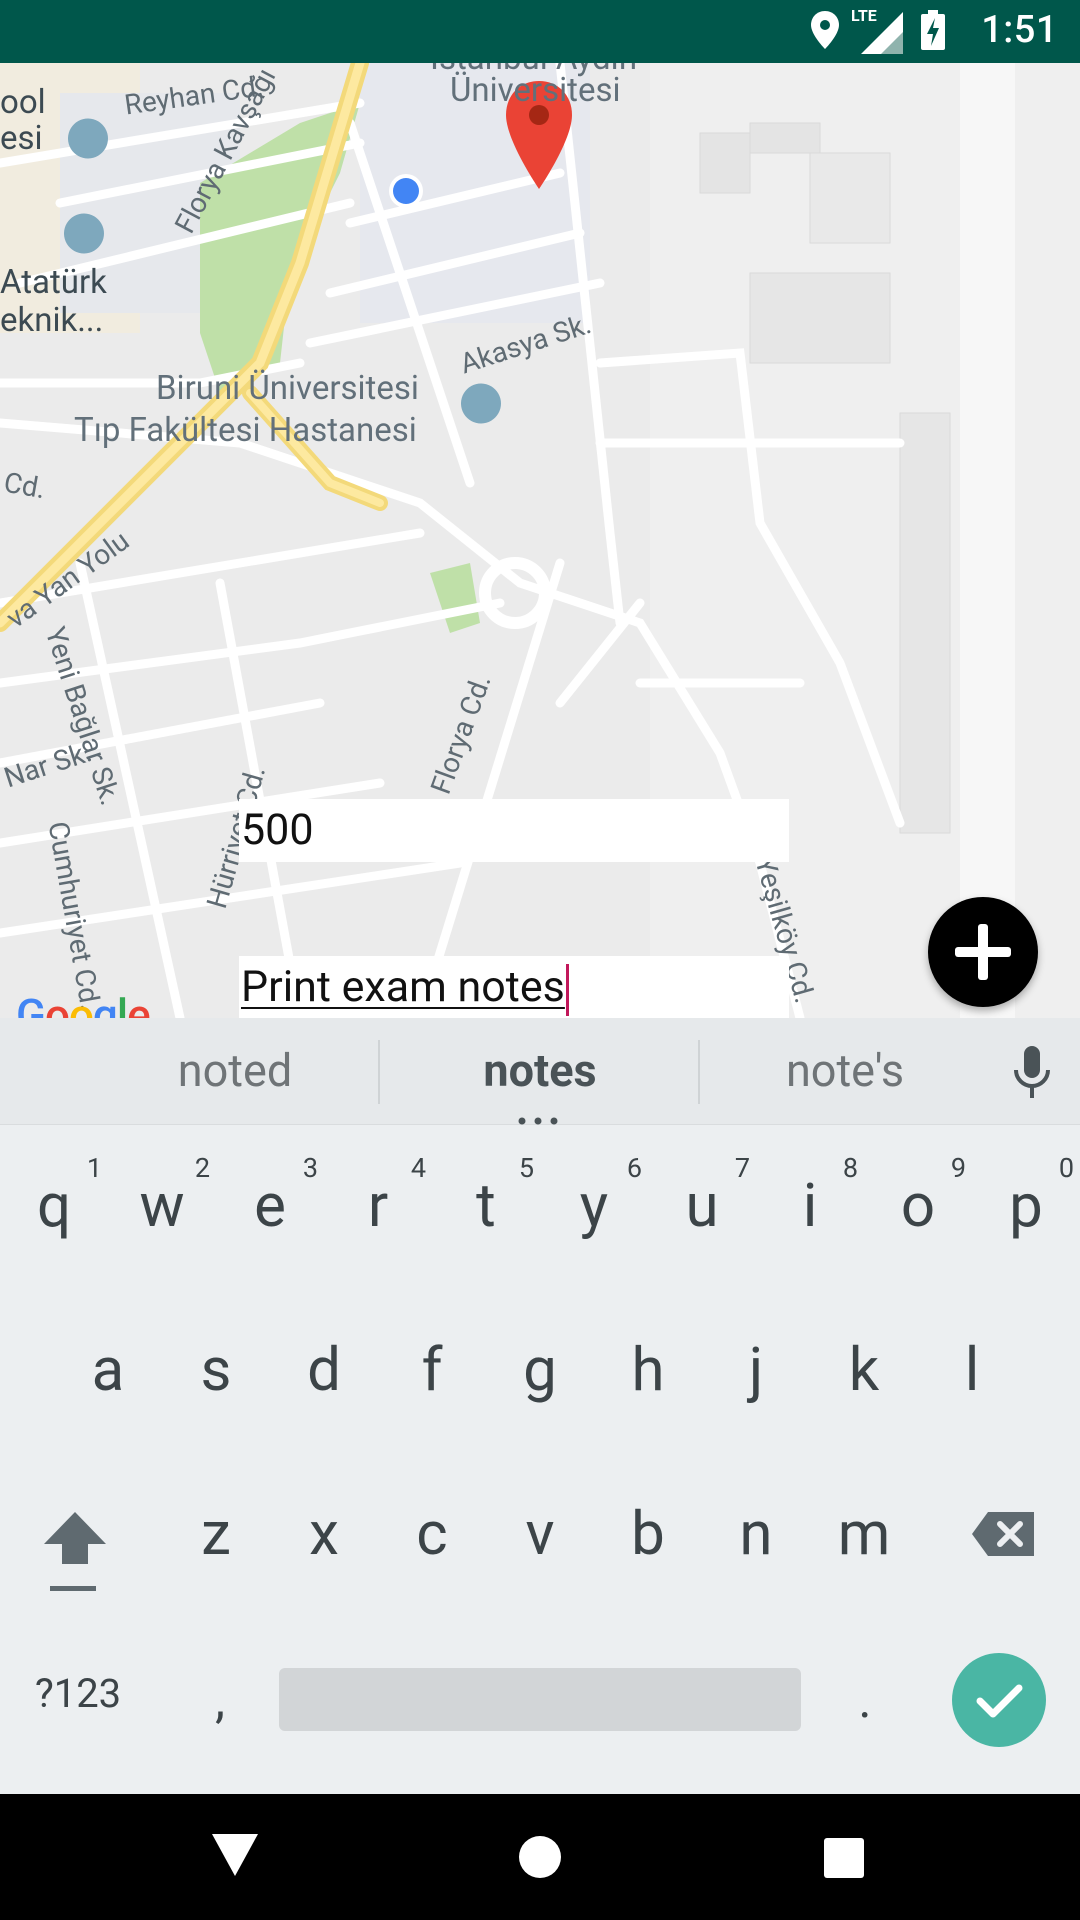 The width and height of the screenshot is (1080, 1920). What do you see at coordinates (865, 1701) in the screenshot?
I see `period-key: .` at bounding box center [865, 1701].